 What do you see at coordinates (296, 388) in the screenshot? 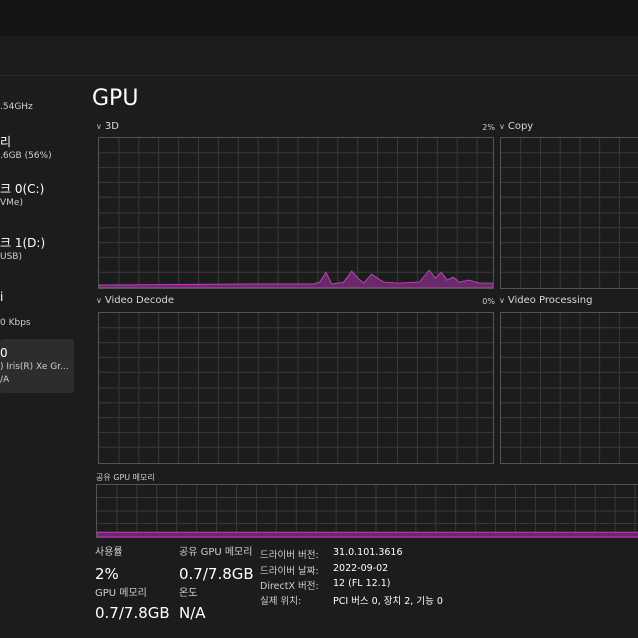
I see `graph-video-decode` at bounding box center [296, 388].